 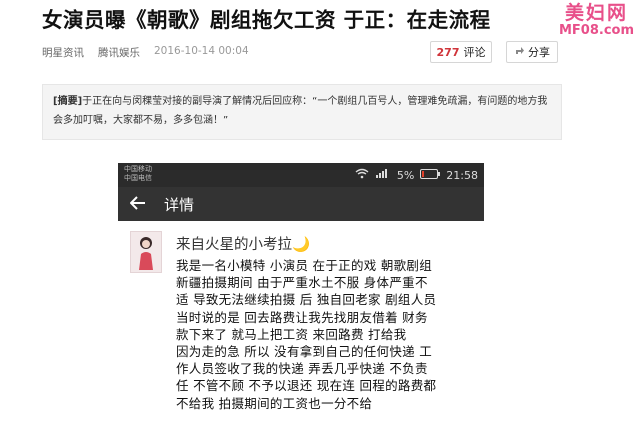 I want to click on post-line: 我是一名小模特 小演员 在于正的戏 朝歌剧组, so click(x=304, y=265).